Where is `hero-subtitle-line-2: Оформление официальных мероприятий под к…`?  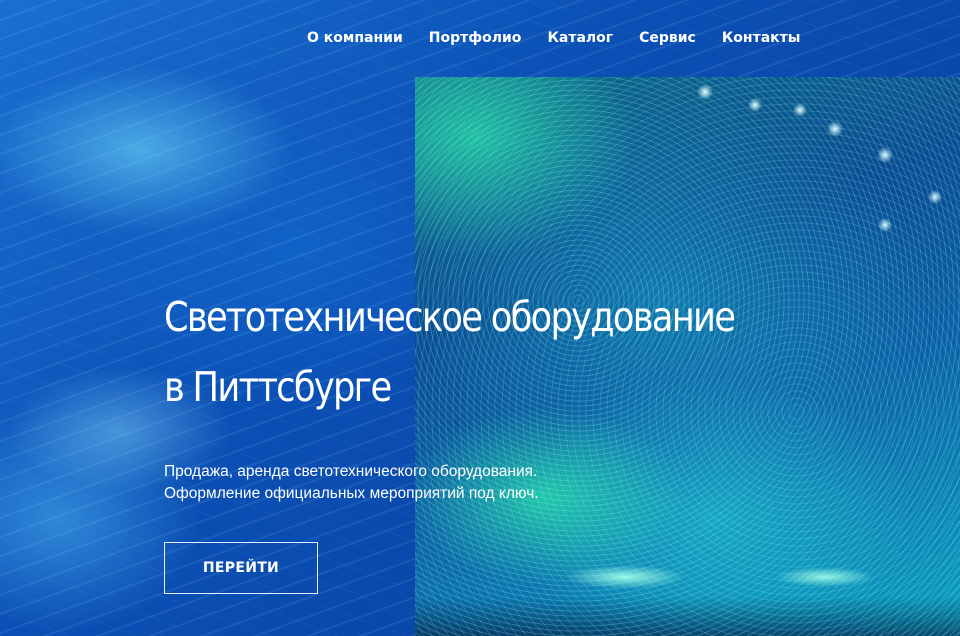
hero-subtitle-line-2: Оформление официальных мероприятий под к… is located at coordinates (351, 493).